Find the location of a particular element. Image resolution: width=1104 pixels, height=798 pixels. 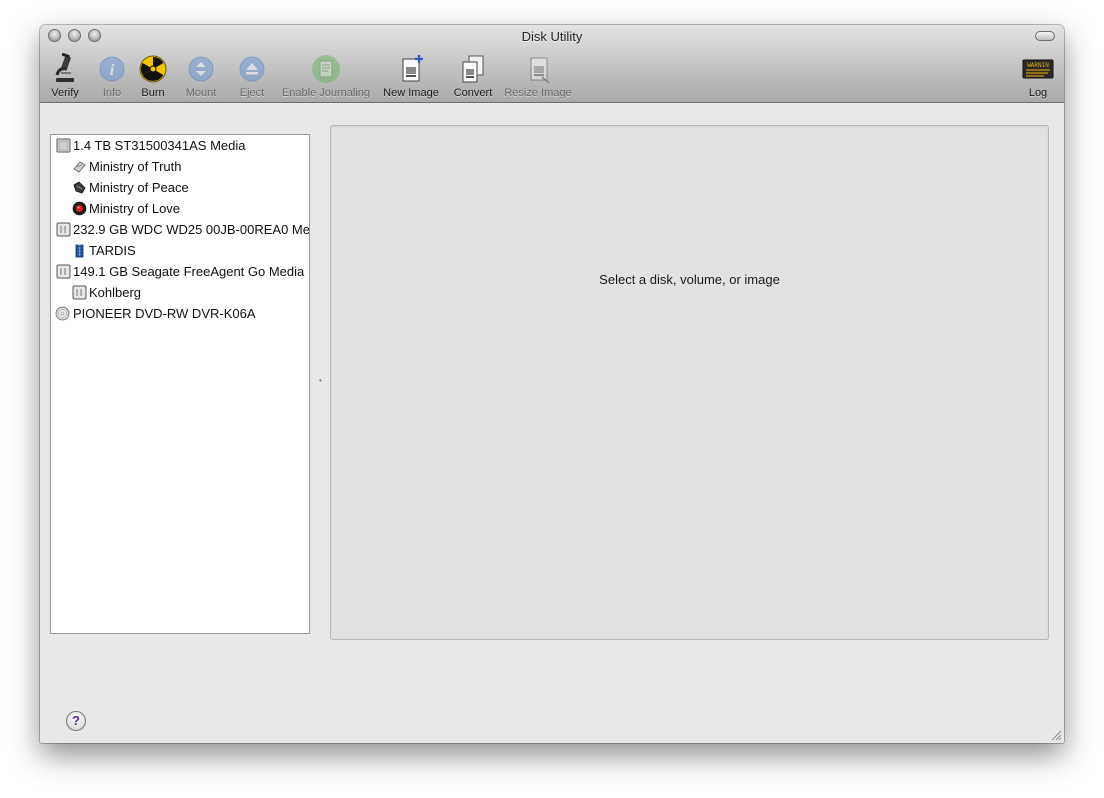

eject-icon is located at coordinates (252, 69).